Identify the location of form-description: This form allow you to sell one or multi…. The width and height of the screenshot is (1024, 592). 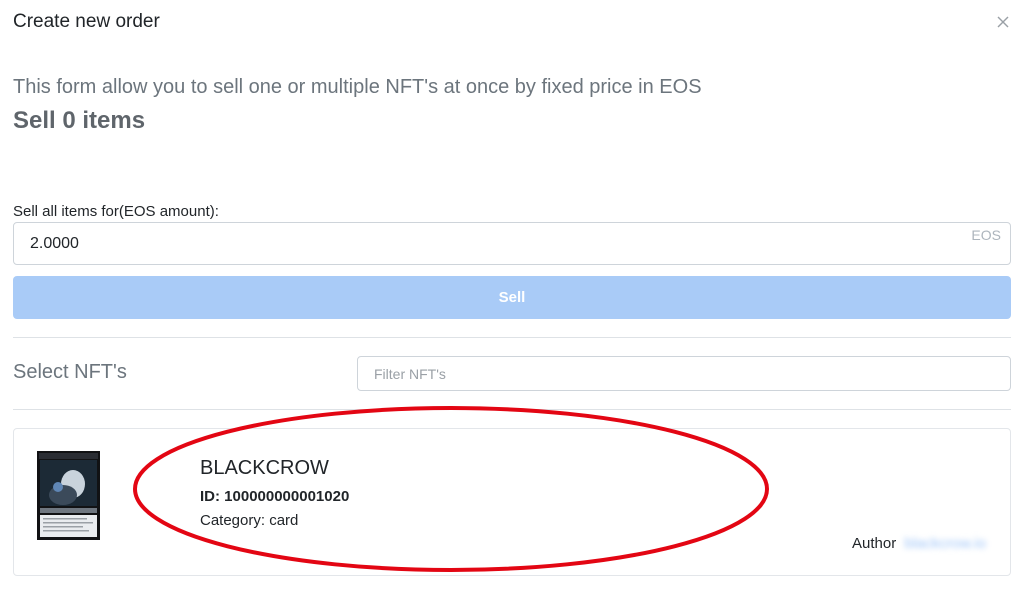
(357, 87).